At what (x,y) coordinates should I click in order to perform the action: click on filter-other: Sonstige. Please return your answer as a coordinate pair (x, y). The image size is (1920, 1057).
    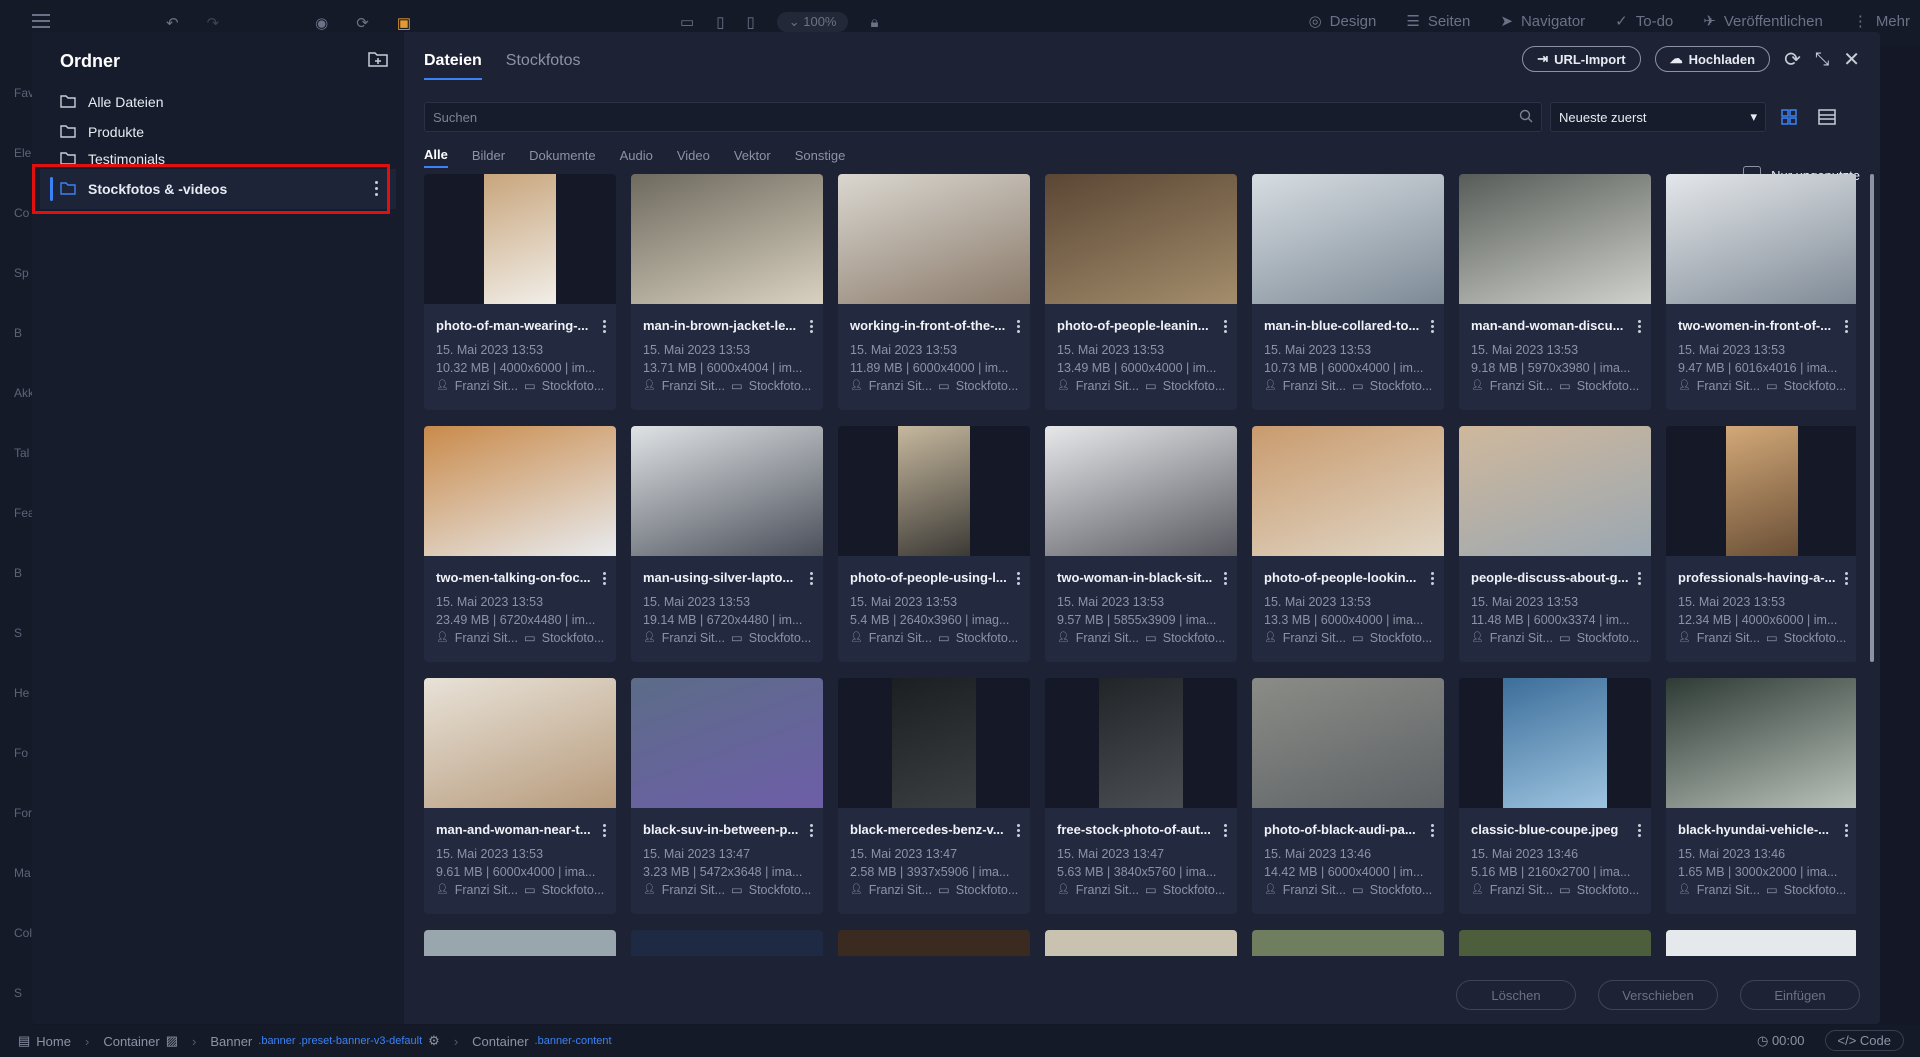
    Looking at the image, I should click on (820, 157).